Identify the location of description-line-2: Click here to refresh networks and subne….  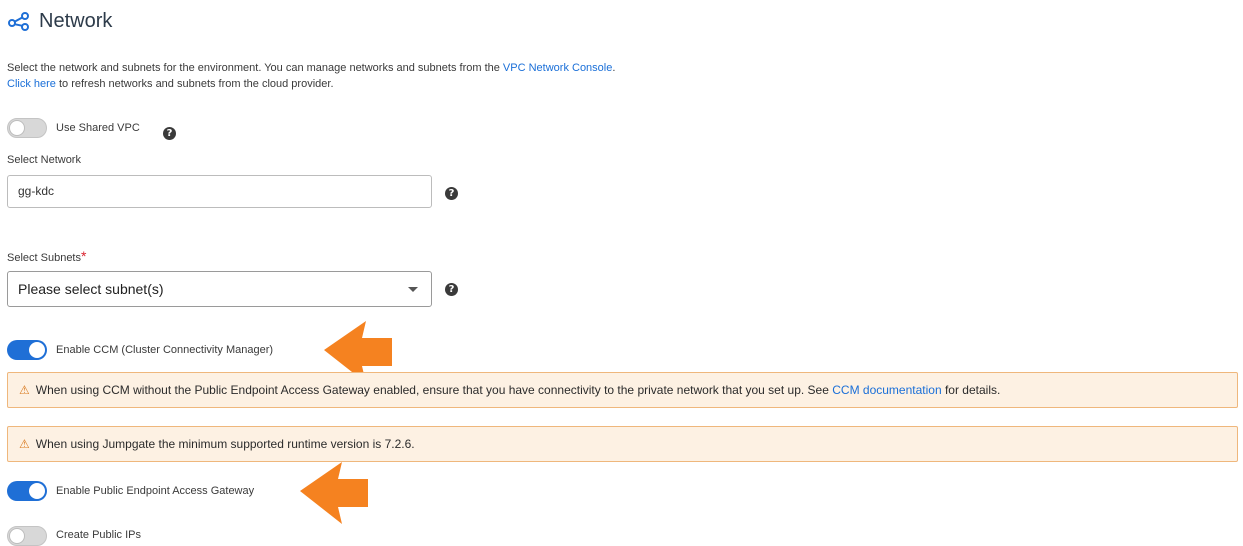
(170, 84).